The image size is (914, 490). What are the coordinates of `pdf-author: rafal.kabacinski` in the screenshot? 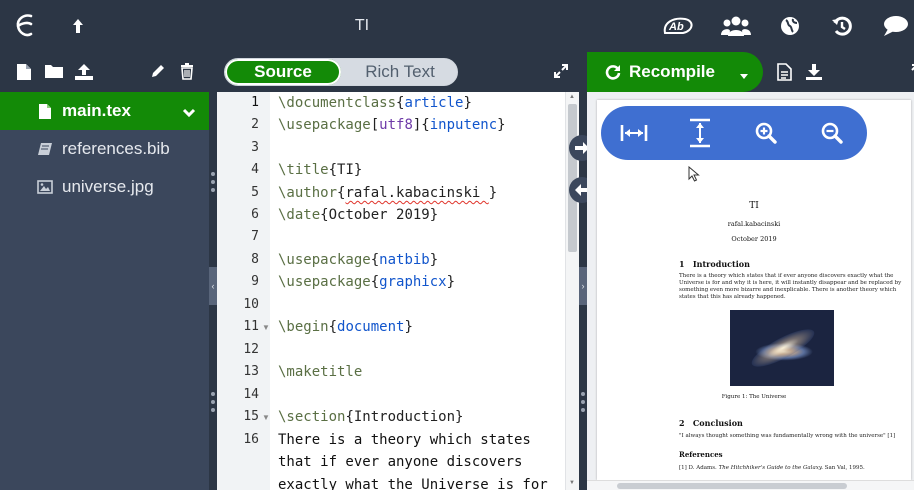 It's located at (754, 224).